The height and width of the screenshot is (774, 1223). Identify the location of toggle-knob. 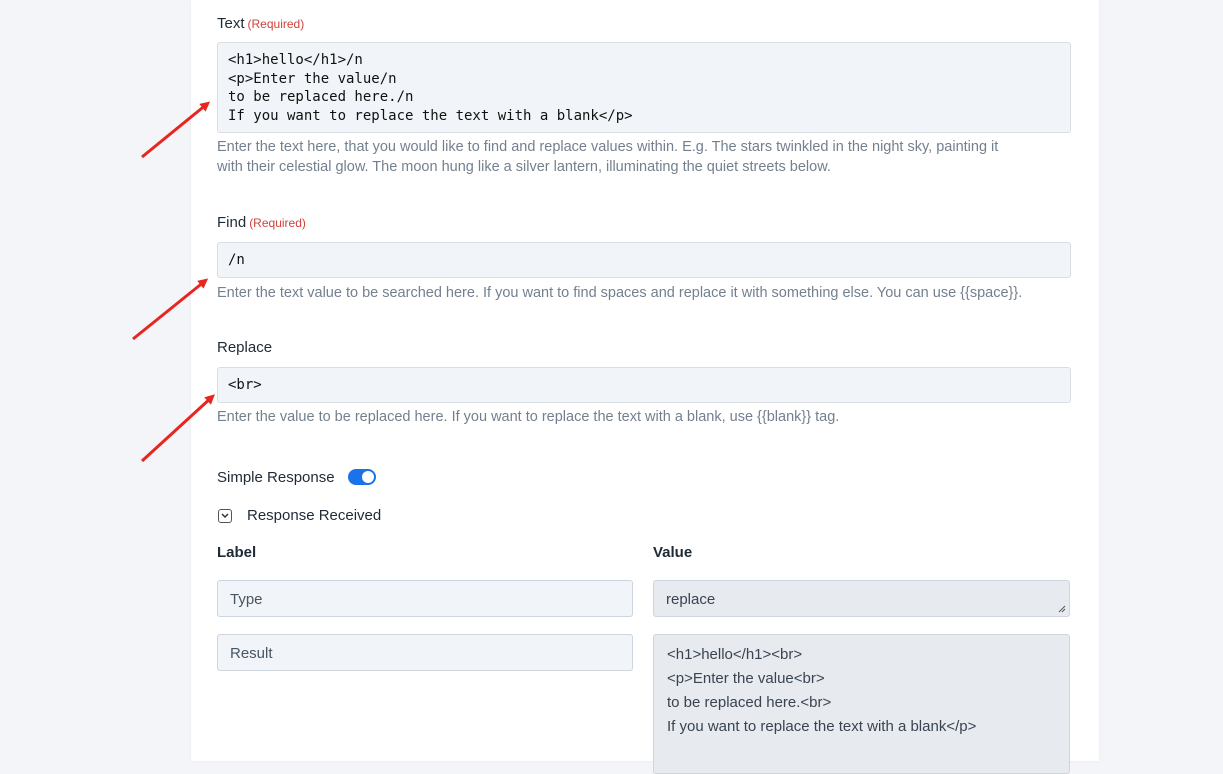
(368, 477).